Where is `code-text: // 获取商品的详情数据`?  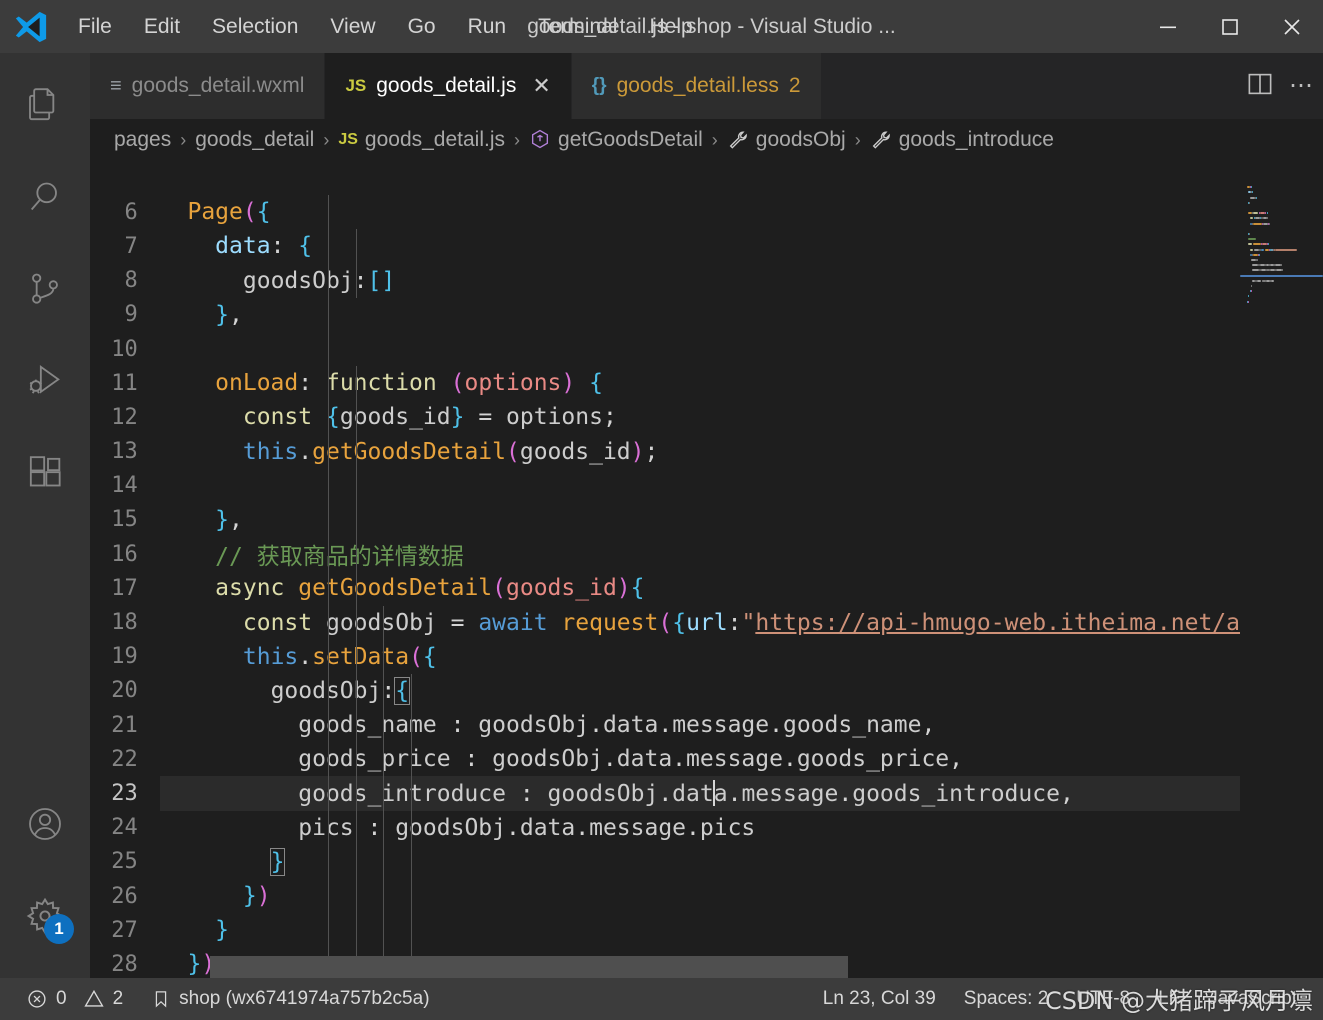 code-text: // 获取商品的详情数据 is located at coordinates (700, 554).